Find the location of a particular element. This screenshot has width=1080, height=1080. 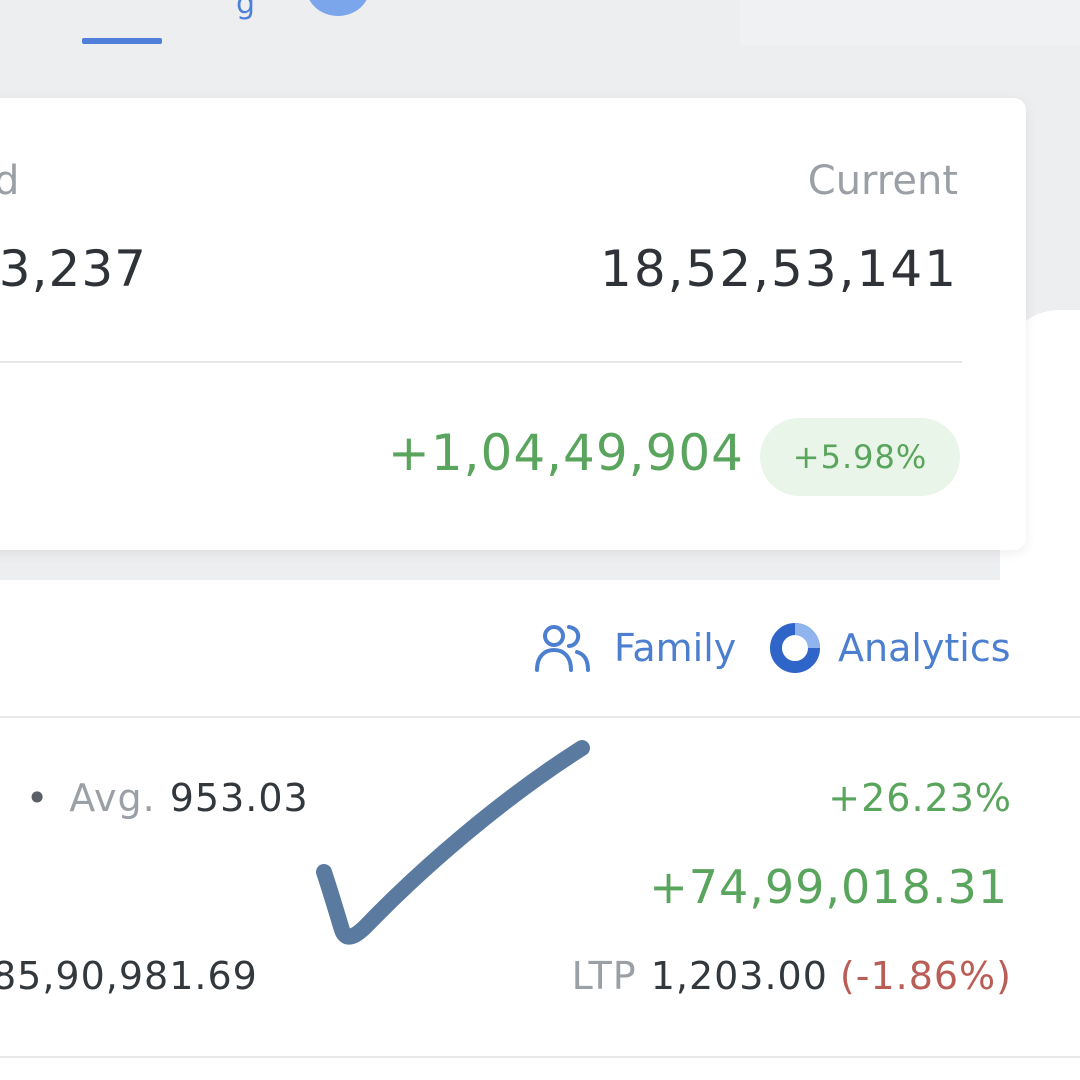

analytics-link-label: Analytics is located at coordinates (924, 648).